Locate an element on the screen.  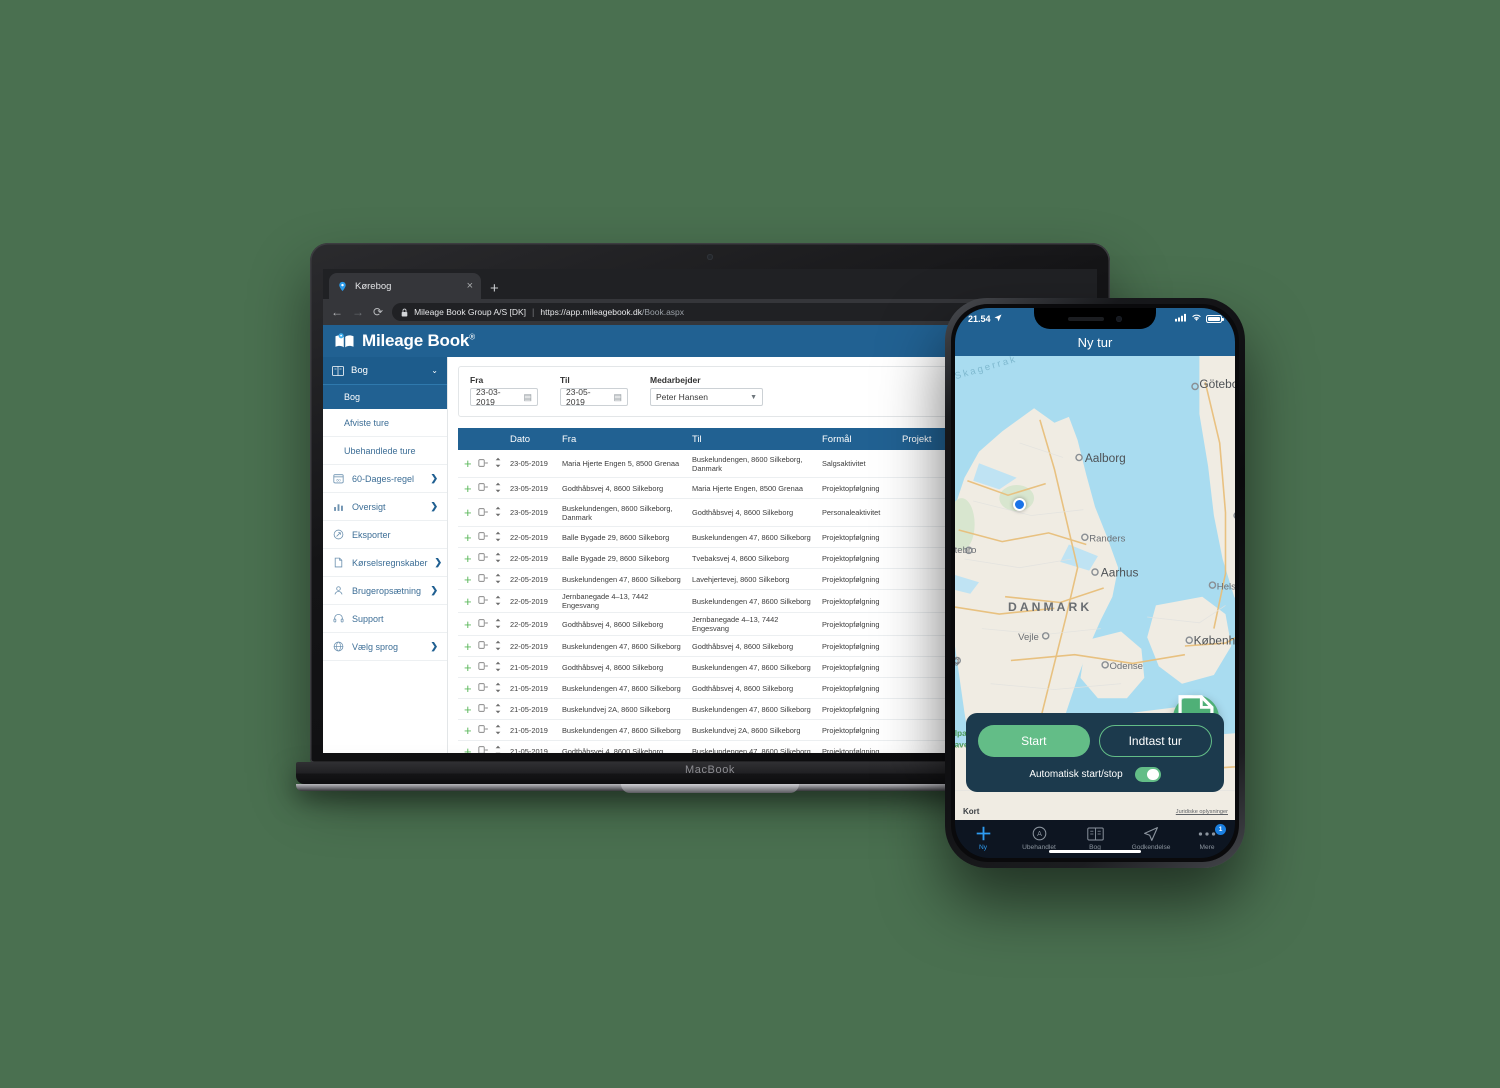
reload-button: ⟳ is located at coordinates (378, 312).